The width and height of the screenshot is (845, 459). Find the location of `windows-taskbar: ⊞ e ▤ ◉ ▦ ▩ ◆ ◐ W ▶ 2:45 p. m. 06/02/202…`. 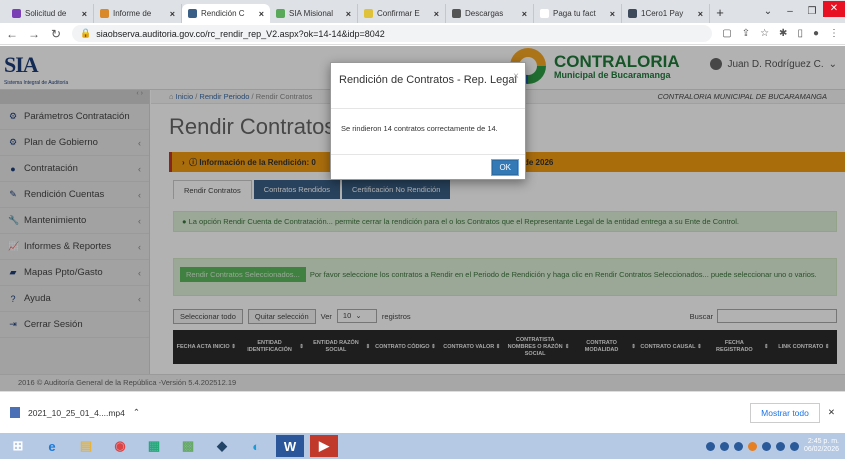

windows-taskbar: ⊞ e ▤ ◉ ▦ ▩ ◆ ◐ W ▶ 2:45 p. m. 06/02/202… is located at coordinates (422, 446).